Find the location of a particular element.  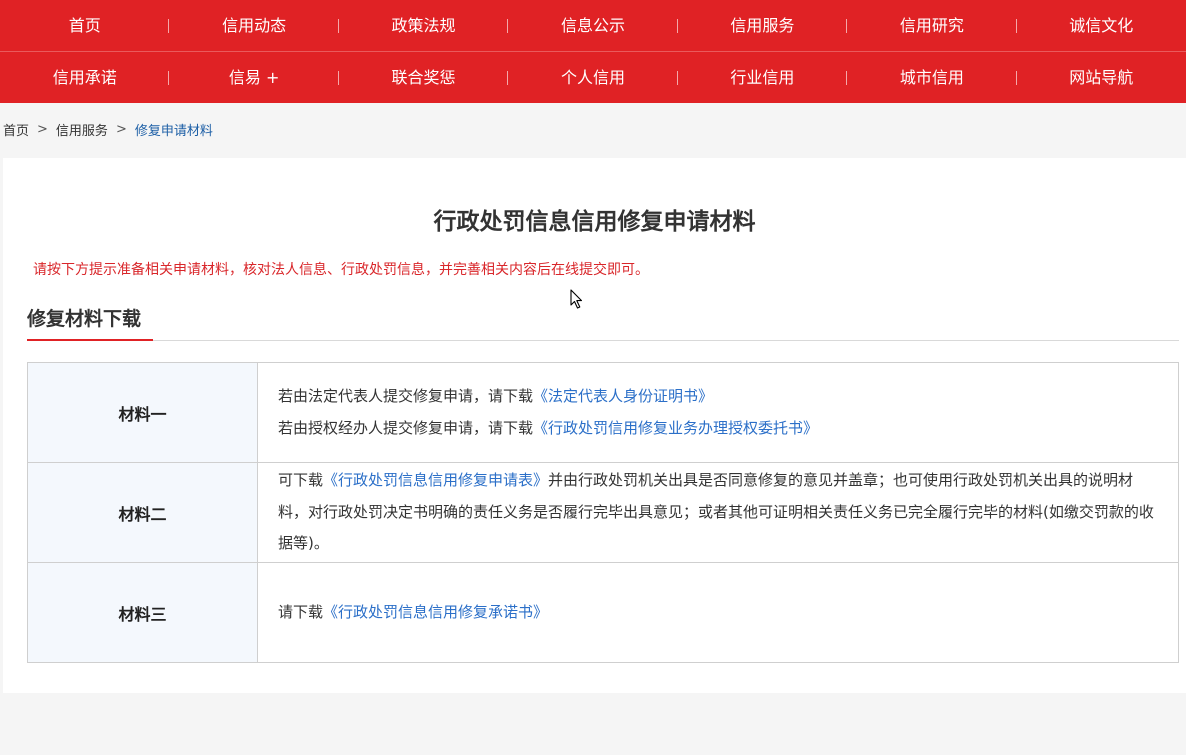

nav-item-industry-credit: 行业信用 is located at coordinates (763, 77).